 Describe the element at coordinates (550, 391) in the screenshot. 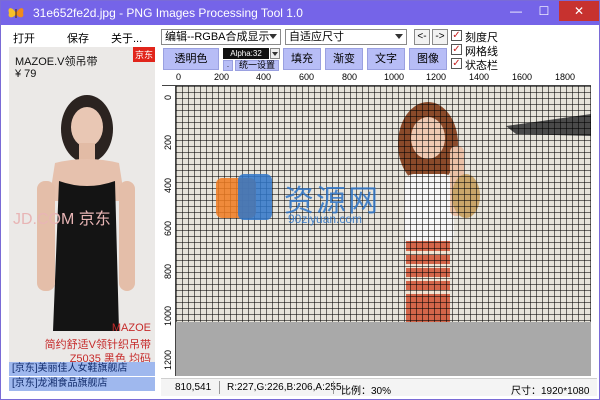

I see `status-size: 尺寸：1920*1080` at that location.